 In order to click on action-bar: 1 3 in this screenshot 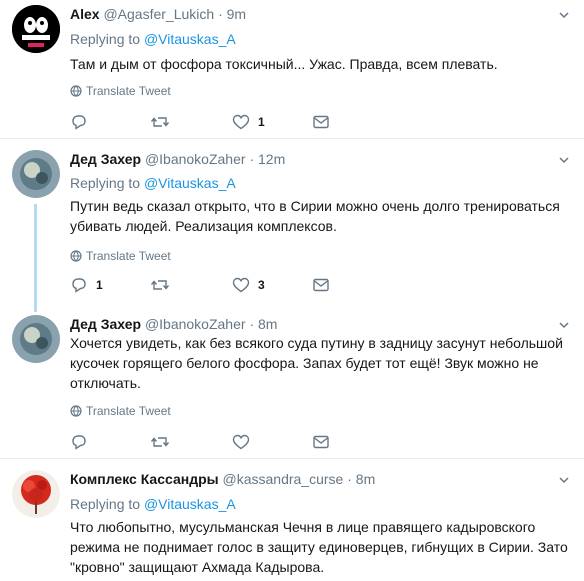, I will do `click(230, 285)`.